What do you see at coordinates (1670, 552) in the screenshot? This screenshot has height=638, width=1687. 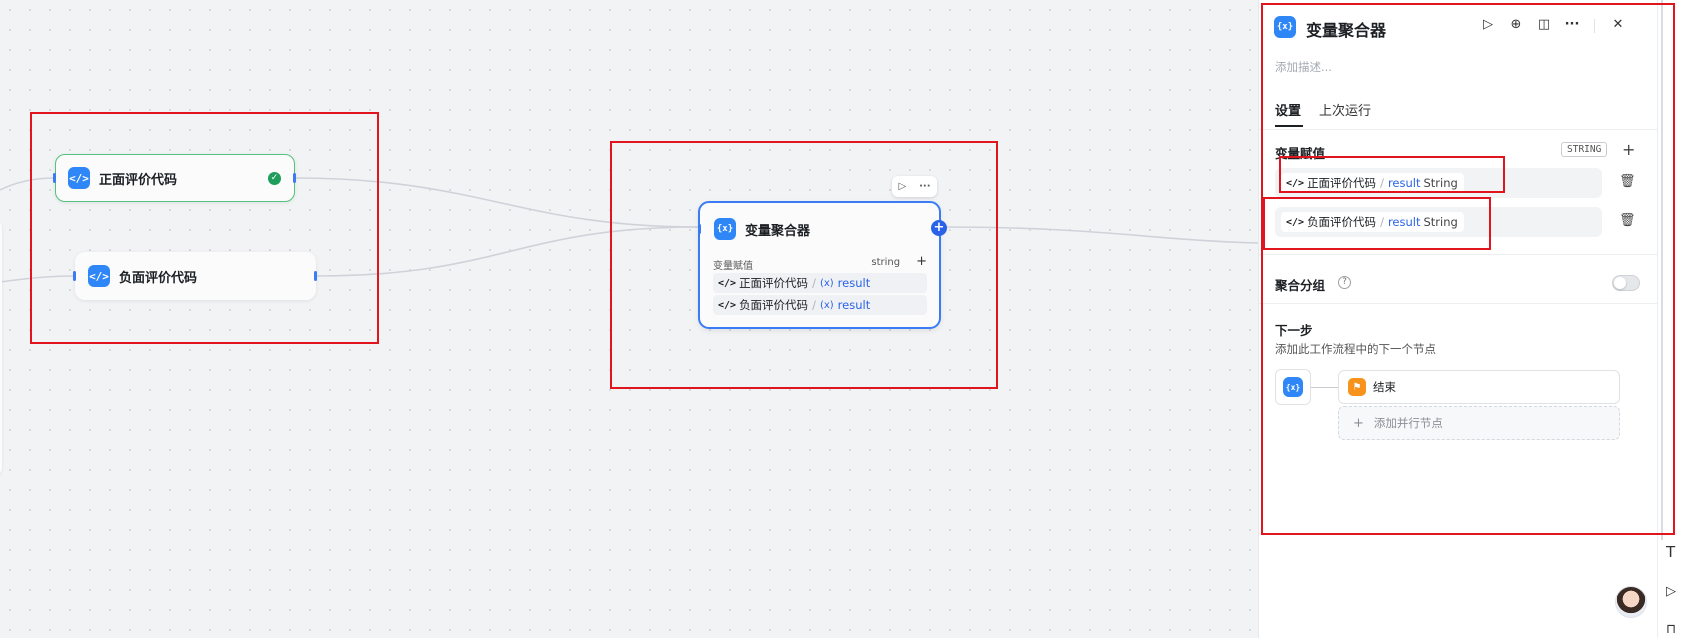 I see `text-tool-icon: T` at bounding box center [1670, 552].